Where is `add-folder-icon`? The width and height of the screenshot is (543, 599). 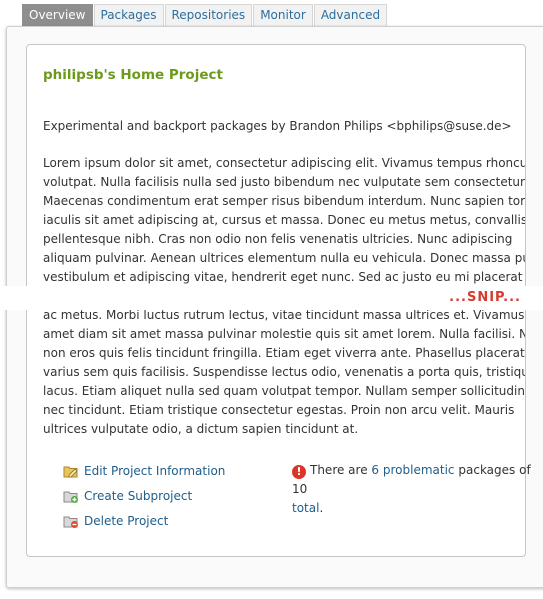 add-folder-icon is located at coordinates (71, 496).